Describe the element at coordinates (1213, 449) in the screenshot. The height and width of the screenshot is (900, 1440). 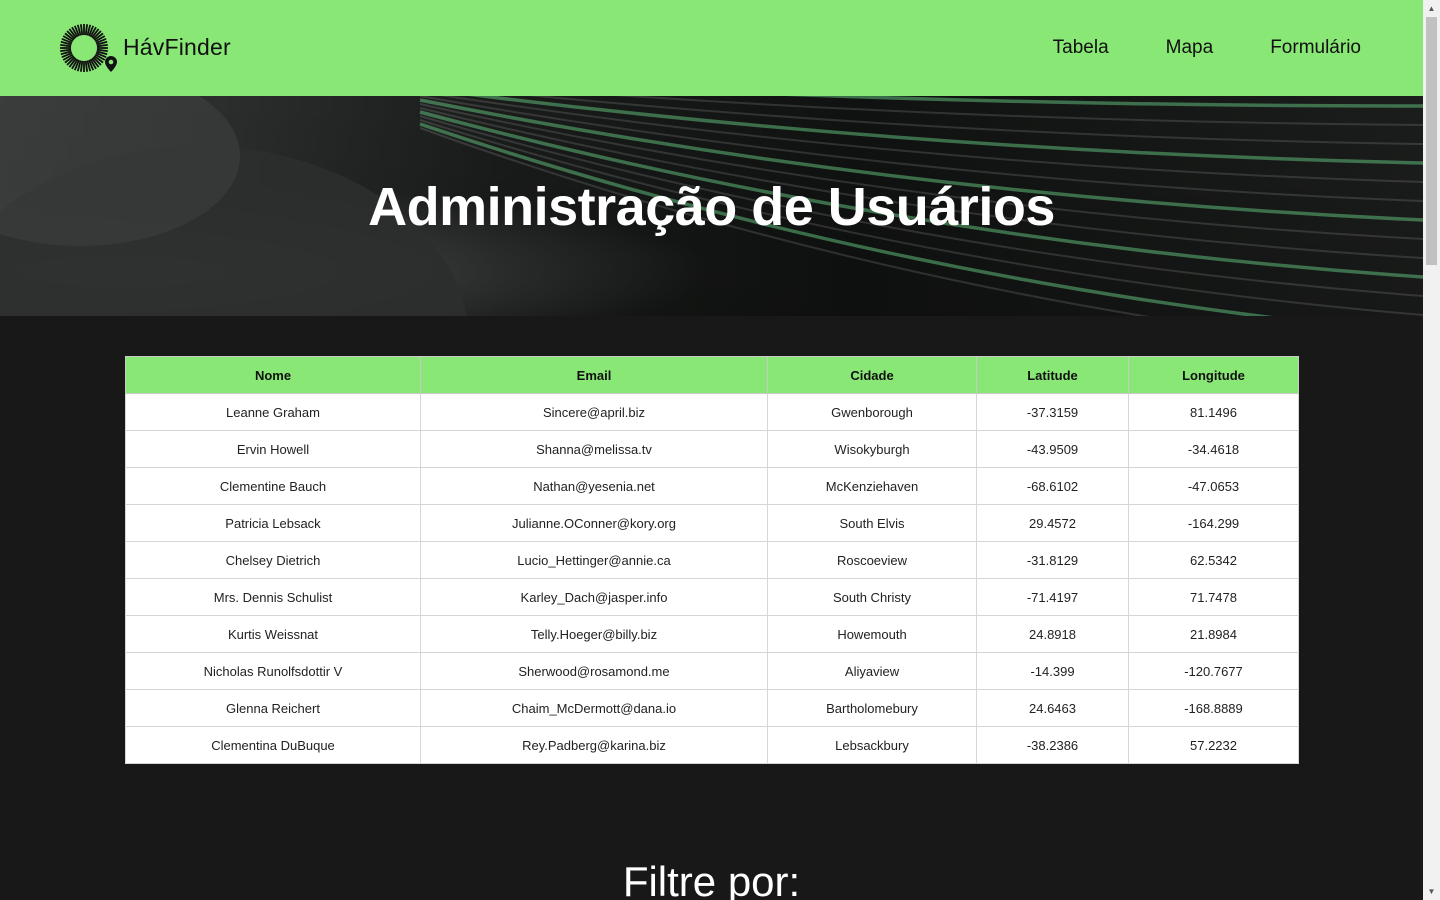
I see `cell-longitude: -34.4618` at that location.